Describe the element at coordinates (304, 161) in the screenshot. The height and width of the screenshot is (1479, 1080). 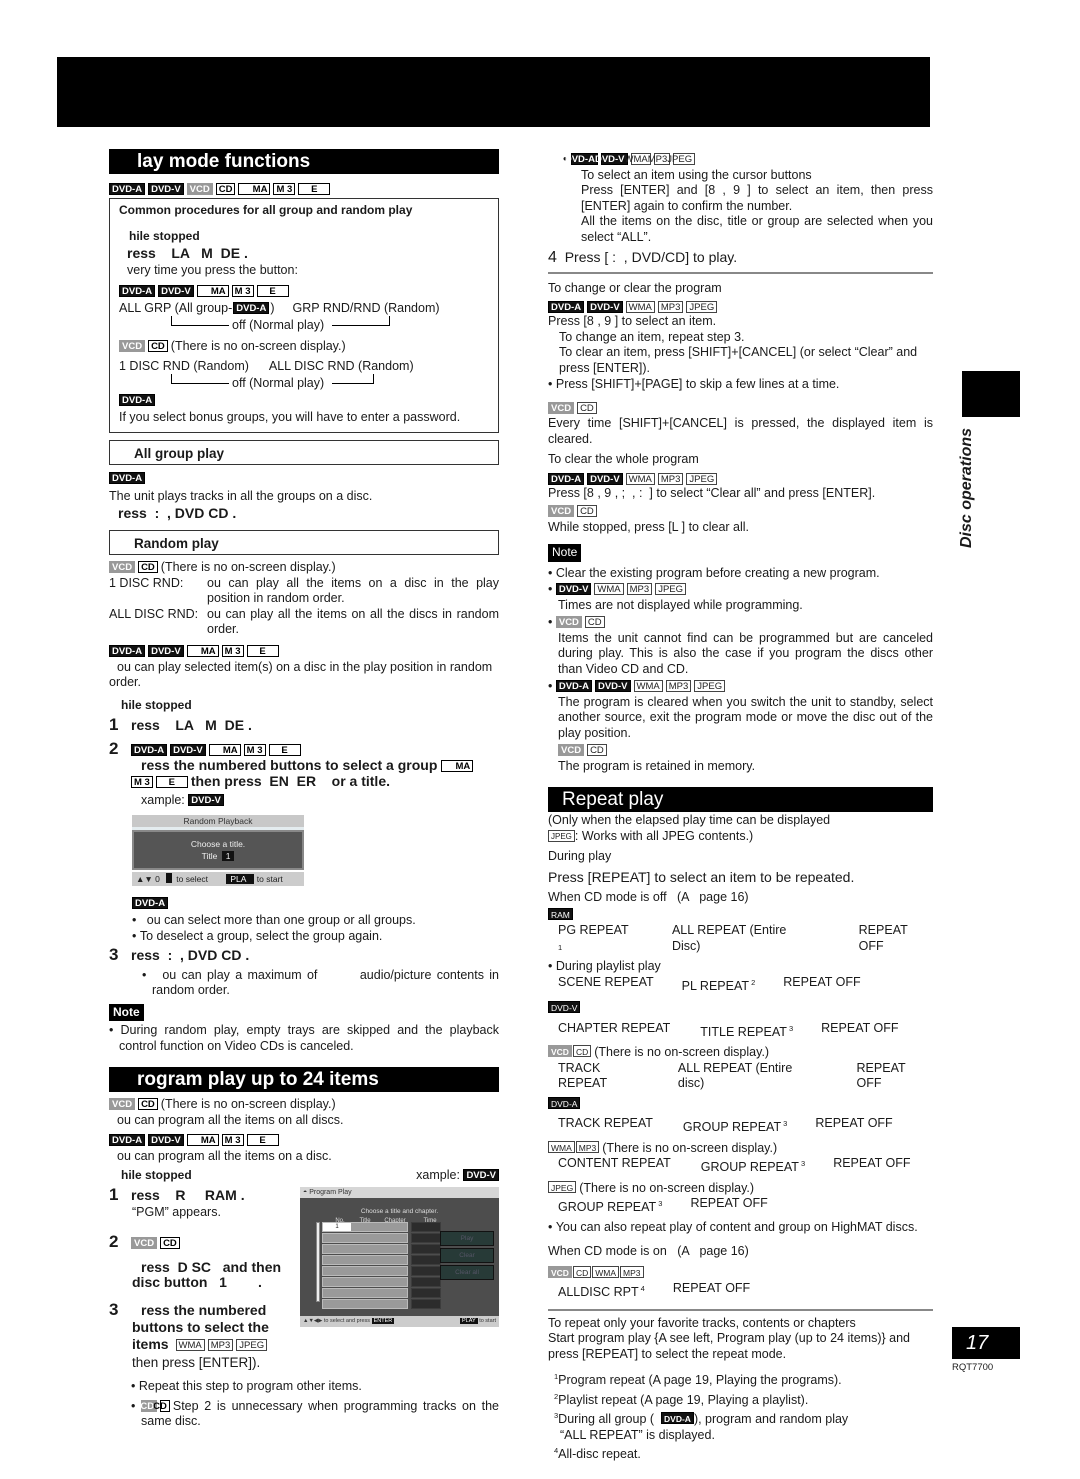
I see `section-title-play-mode: lay mode functions` at that location.